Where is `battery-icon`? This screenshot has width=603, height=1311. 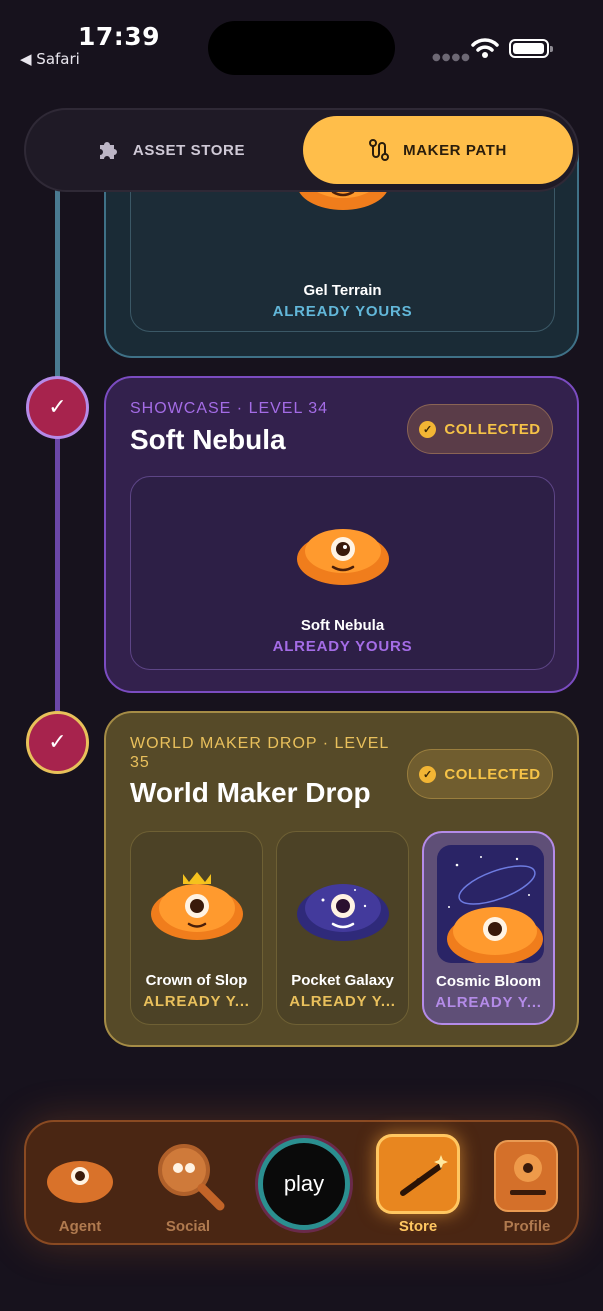 battery-icon is located at coordinates (531, 48).